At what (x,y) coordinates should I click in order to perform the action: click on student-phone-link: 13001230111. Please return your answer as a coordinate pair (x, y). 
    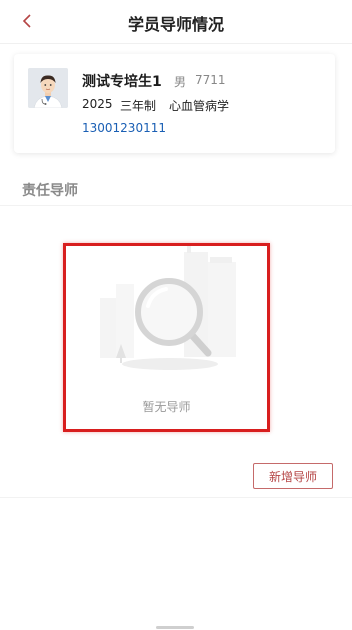
    Looking at the image, I should click on (124, 128).